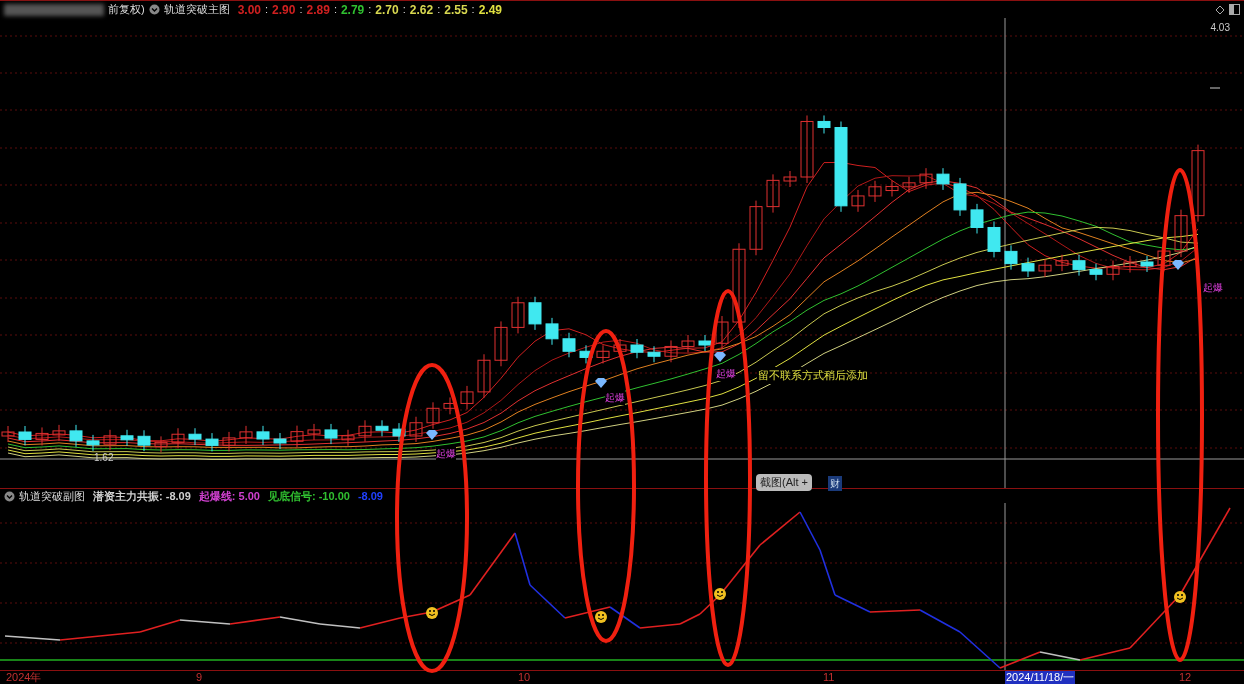 The image size is (1244, 684). Describe the element at coordinates (1215, 88) in the screenshot. I see `price-tick-mark` at that location.